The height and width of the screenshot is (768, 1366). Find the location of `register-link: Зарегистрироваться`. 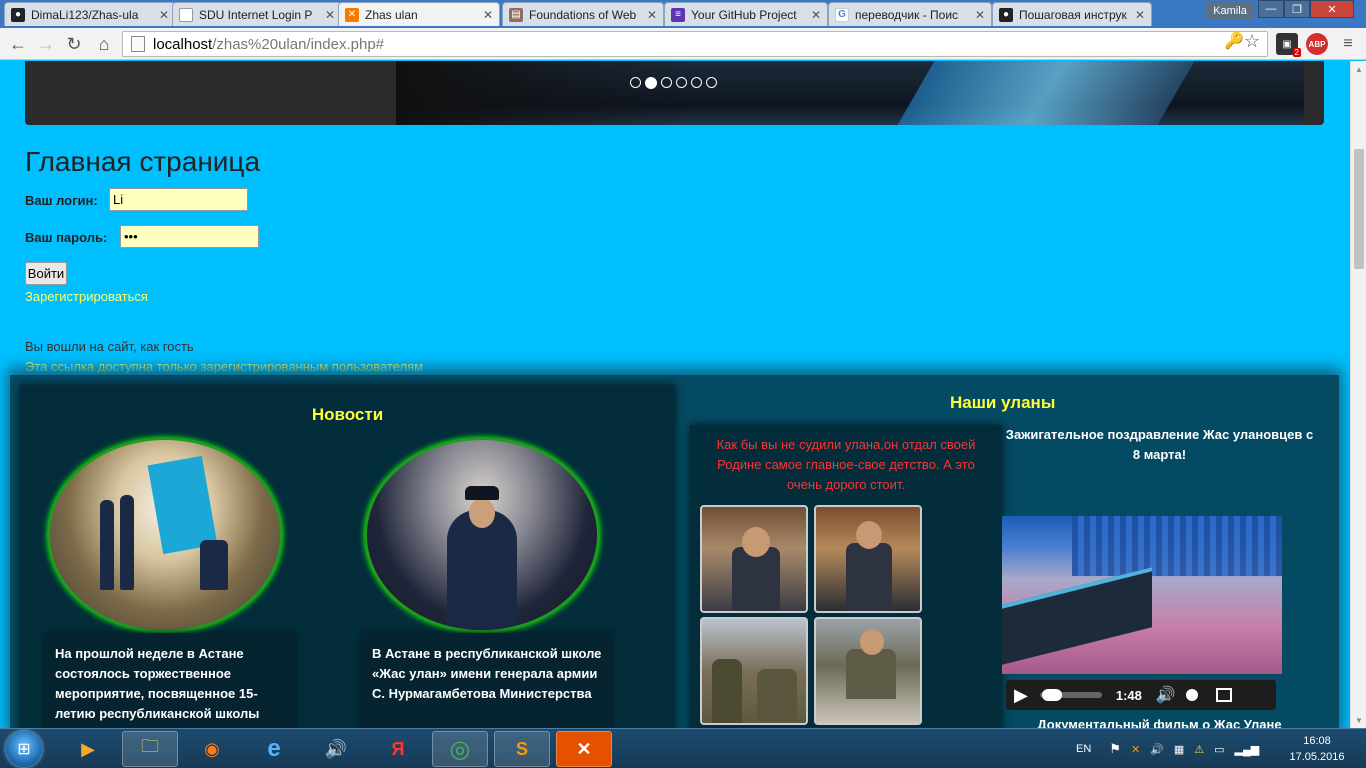

register-link: Зарегистрироваться is located at coordinates (86, 296).